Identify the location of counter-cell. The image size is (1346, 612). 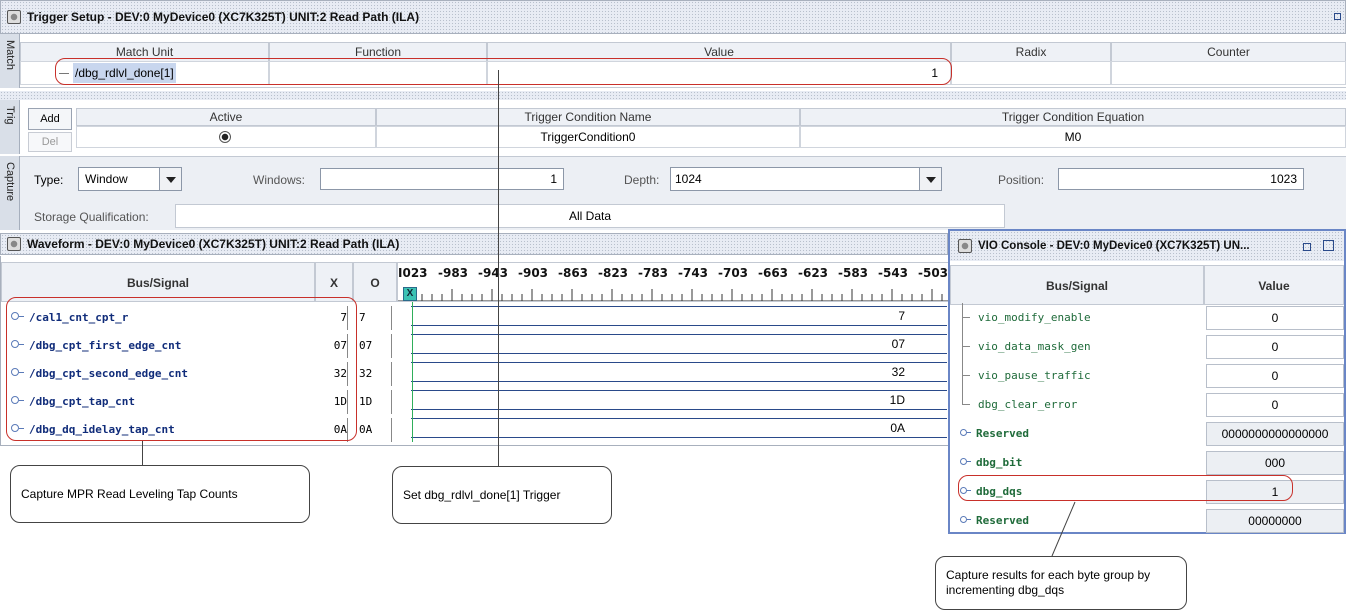
(1228, 73).